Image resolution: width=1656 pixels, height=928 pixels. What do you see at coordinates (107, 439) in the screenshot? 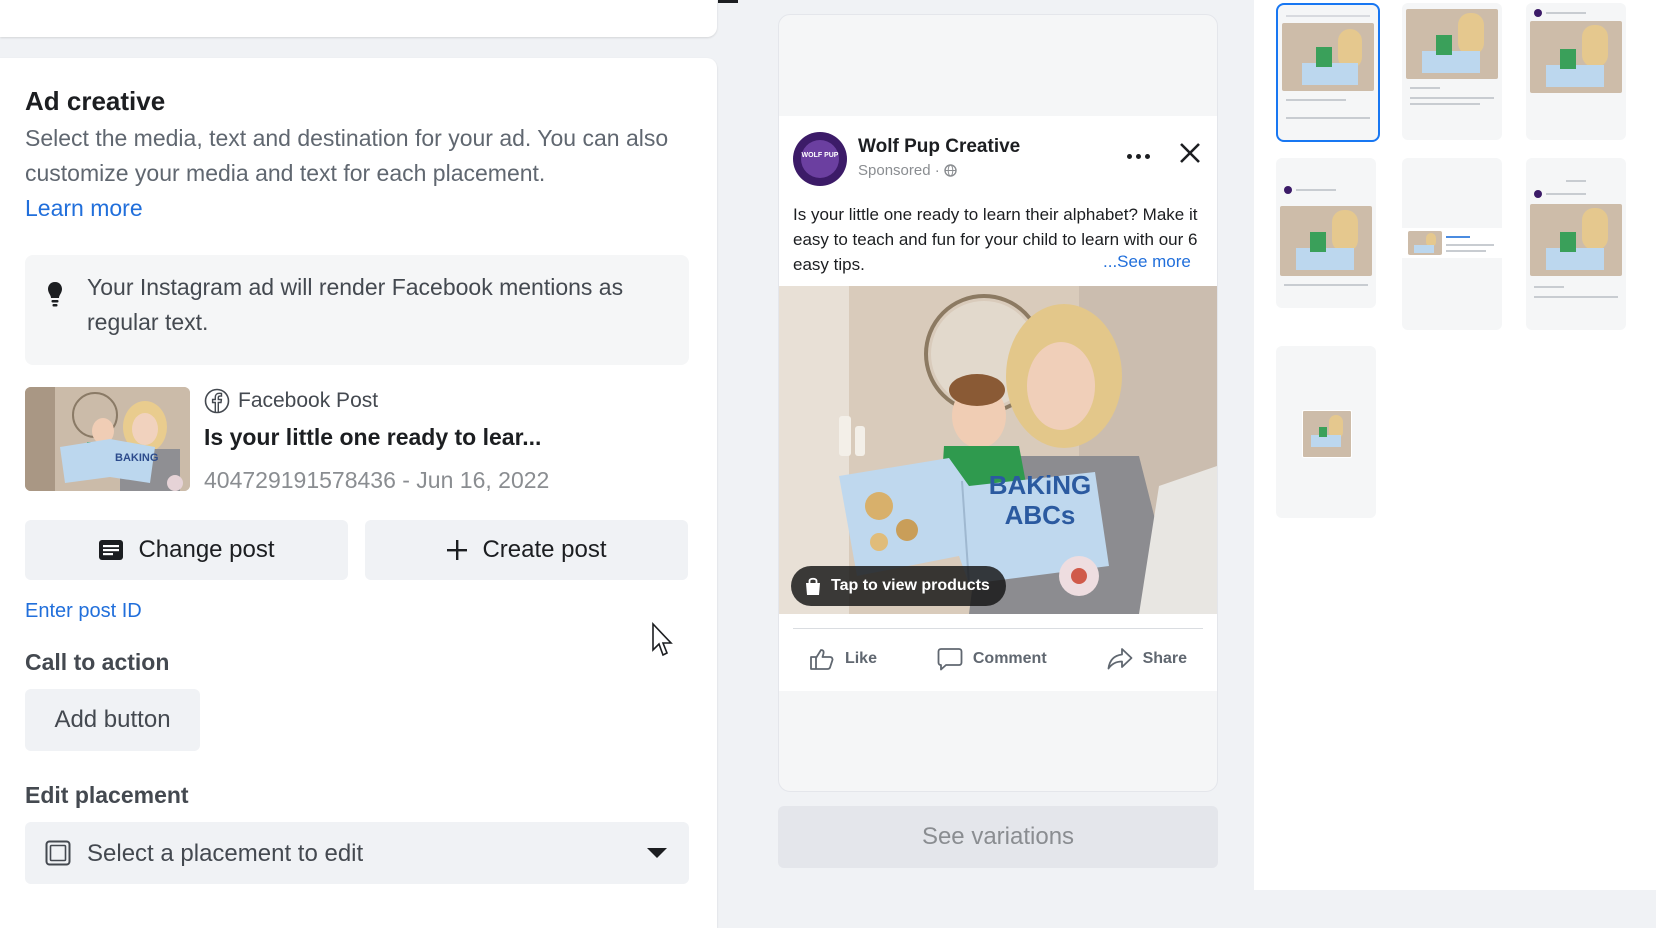
I see `post-thumbnail: BAKING` at bounding box center [107, 439].